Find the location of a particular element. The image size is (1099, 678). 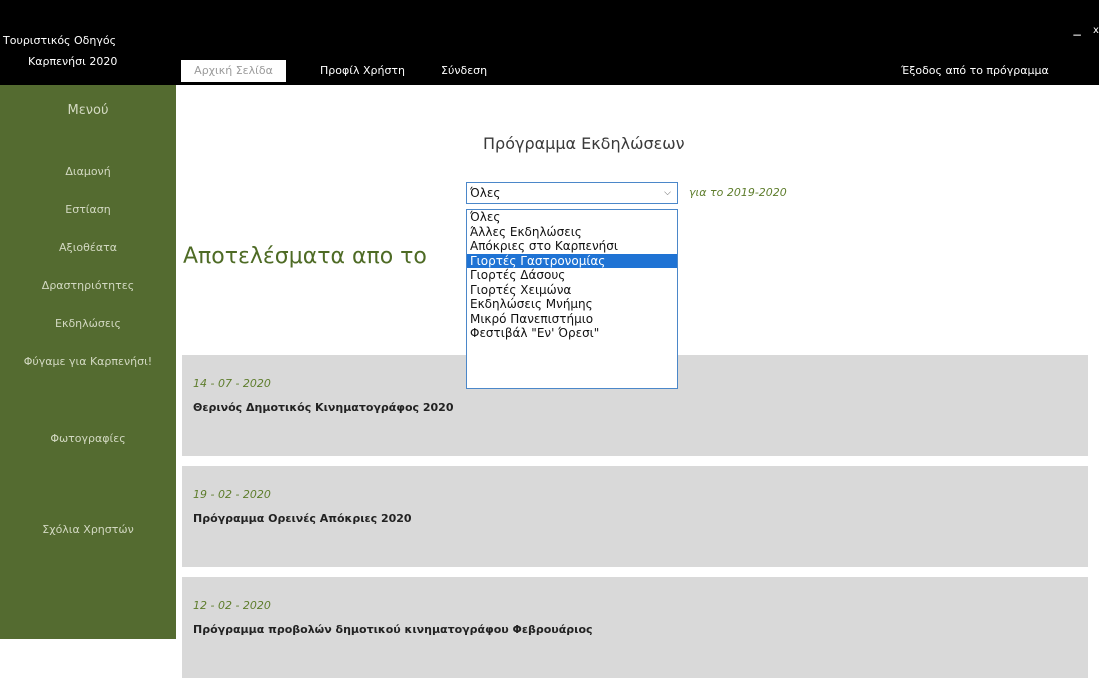

app-title: Τουριστικός Οδηγός Καρπενήσι 2020 is located at coordinates (80, 51).